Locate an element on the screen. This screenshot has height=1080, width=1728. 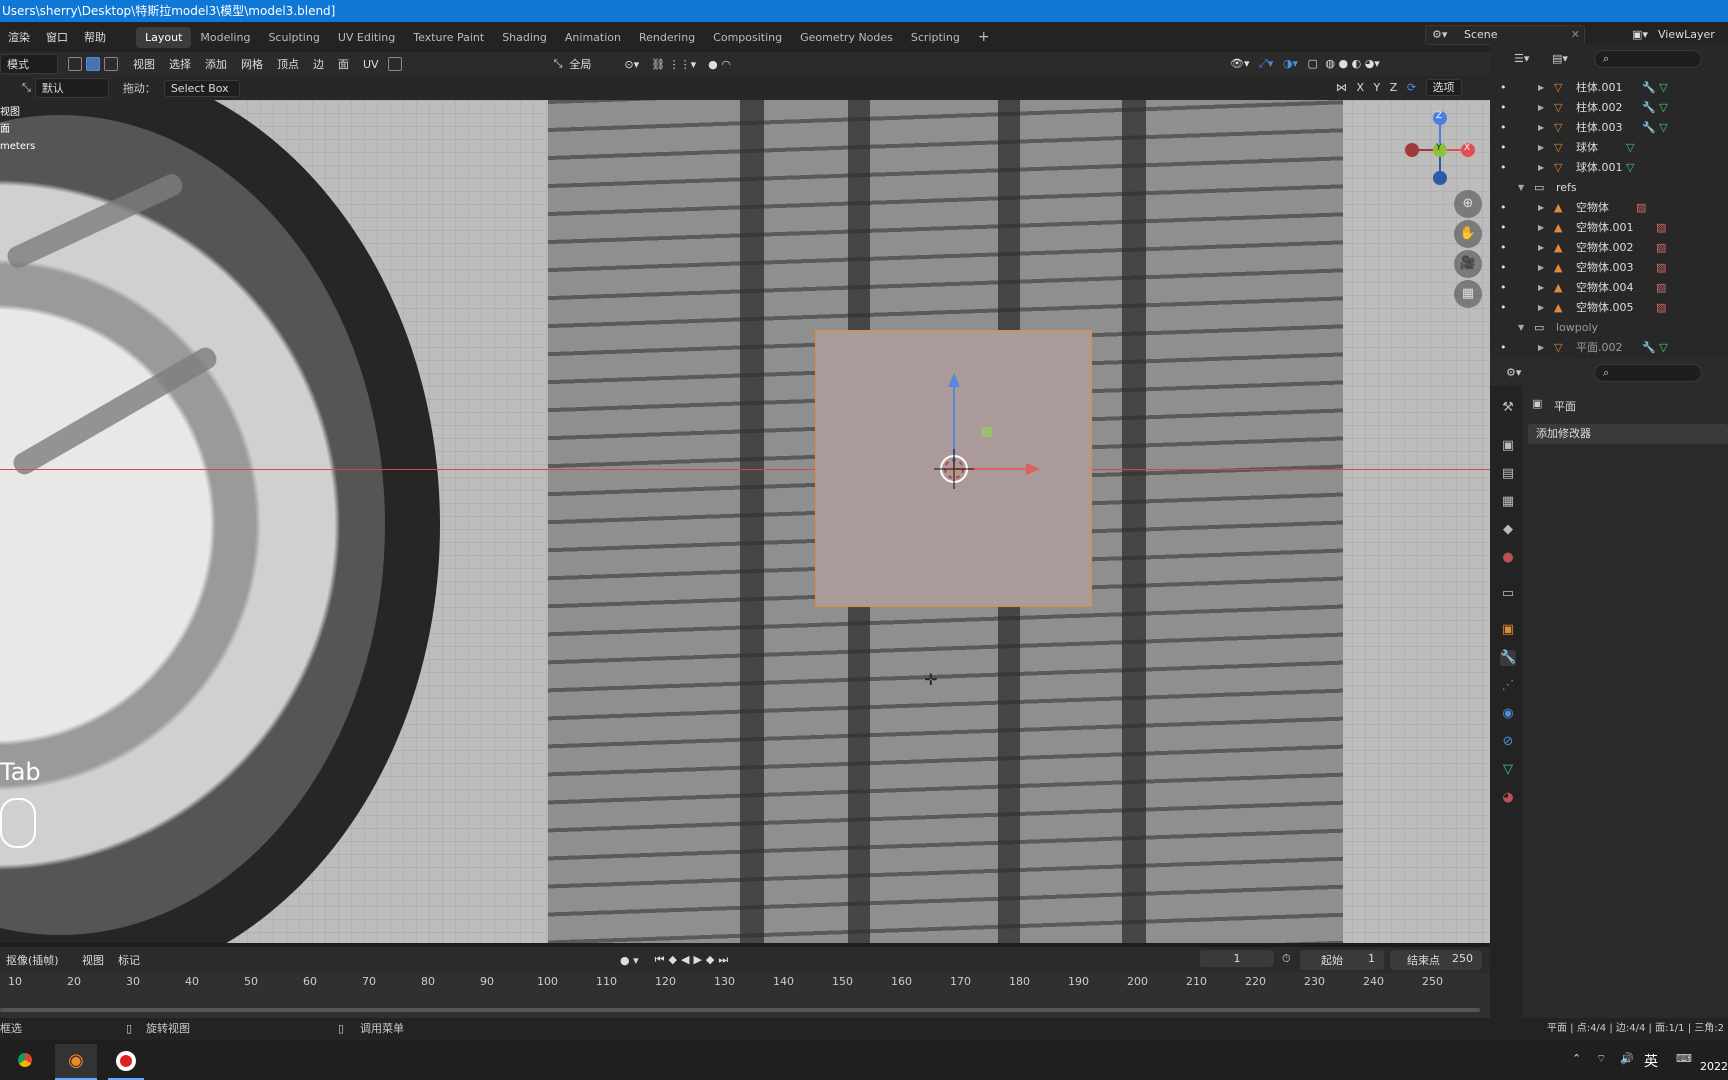
solid-shading-icon: ● is located at coordinates (1343, 63).